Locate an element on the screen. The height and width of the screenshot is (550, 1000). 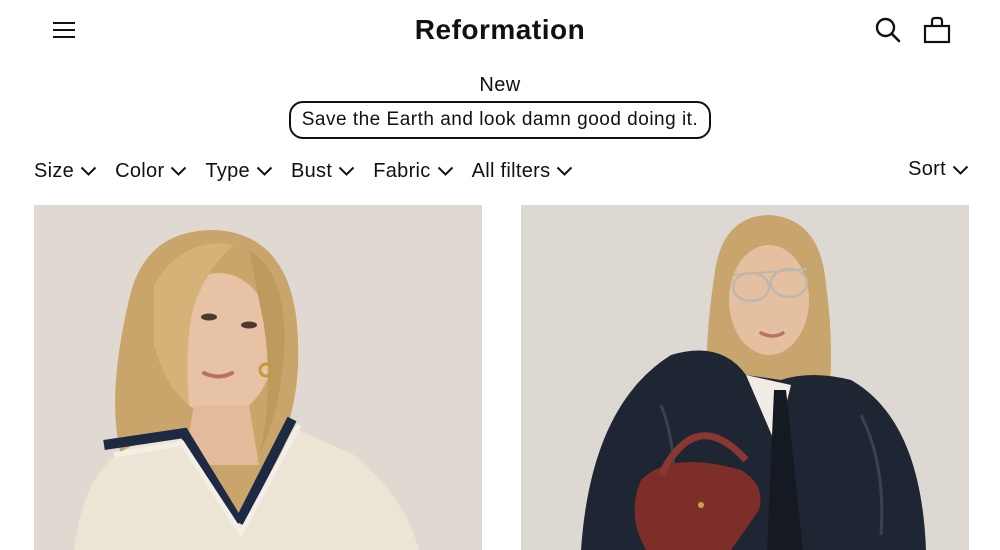
filter-label: Color is located at coordinates (140, 170).